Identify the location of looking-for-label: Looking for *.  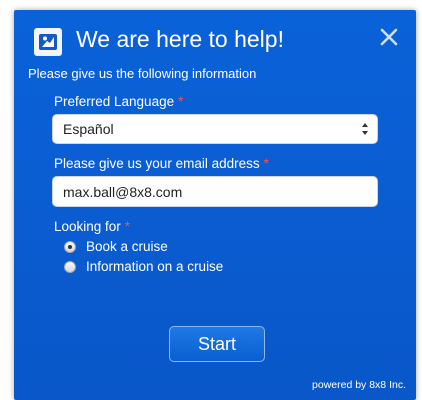
(92, 226).